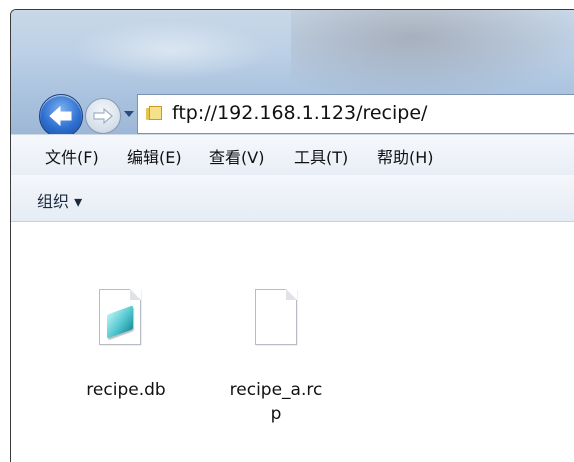 The width and height of the screenshot is (574, 462). Describe the element at coordinates (292, 198) in the screenshot. I see `command-bar: 组织 ▾` at that location.